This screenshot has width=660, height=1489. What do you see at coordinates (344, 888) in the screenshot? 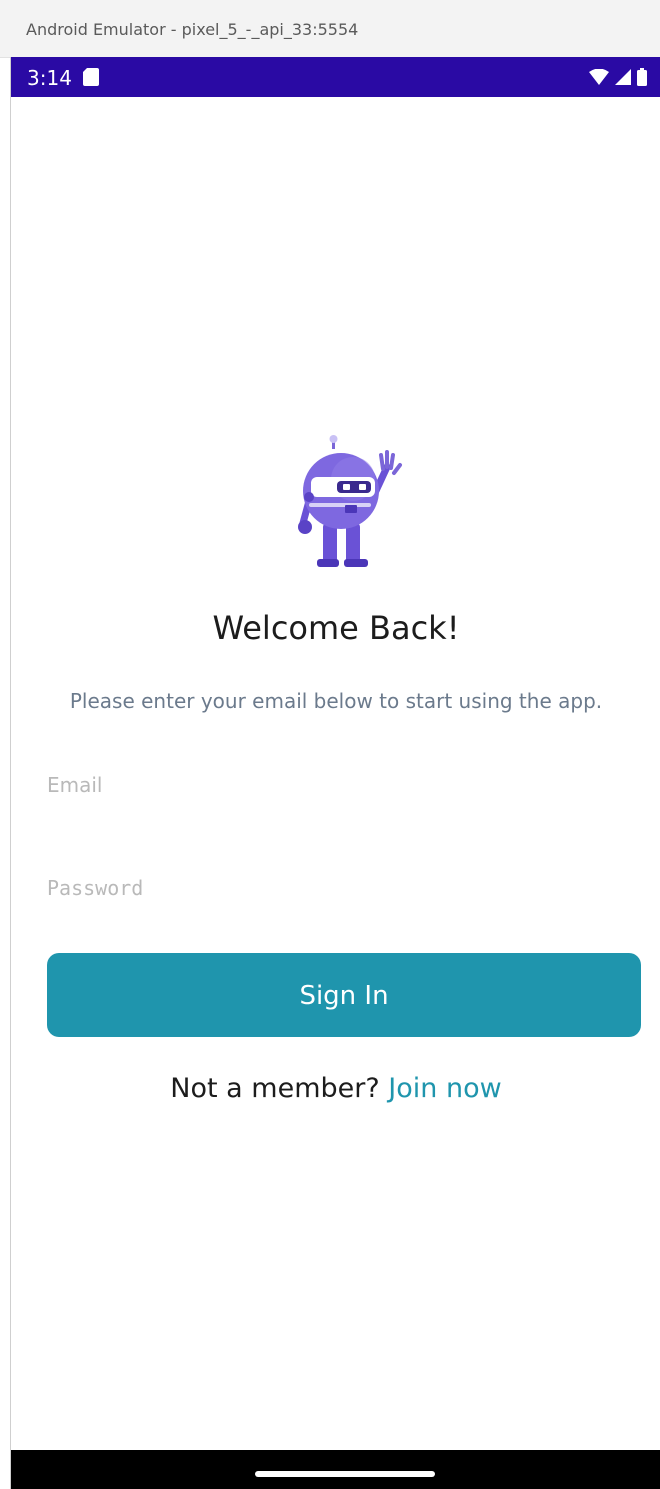
I see `password-field` at bounding box center [344, 888].